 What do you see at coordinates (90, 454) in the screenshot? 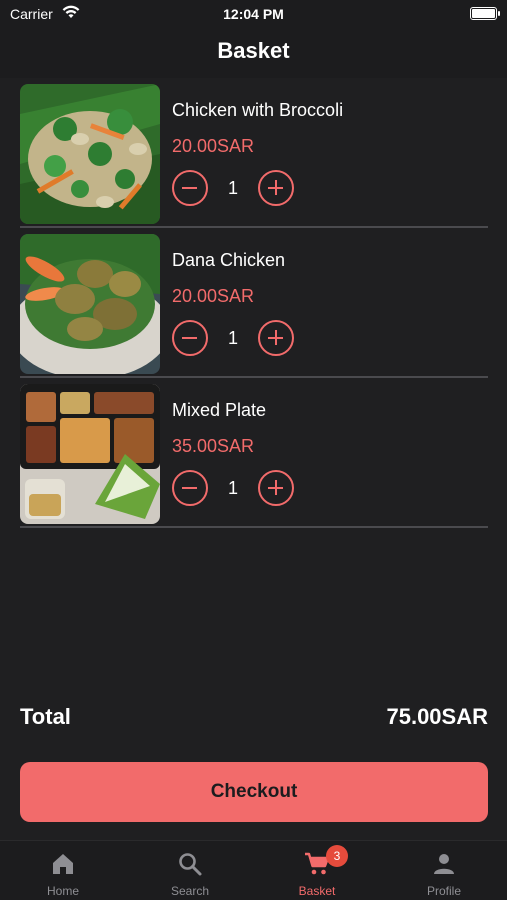
I see `food-image-mixed-plate` at bounding box center [90, 454].